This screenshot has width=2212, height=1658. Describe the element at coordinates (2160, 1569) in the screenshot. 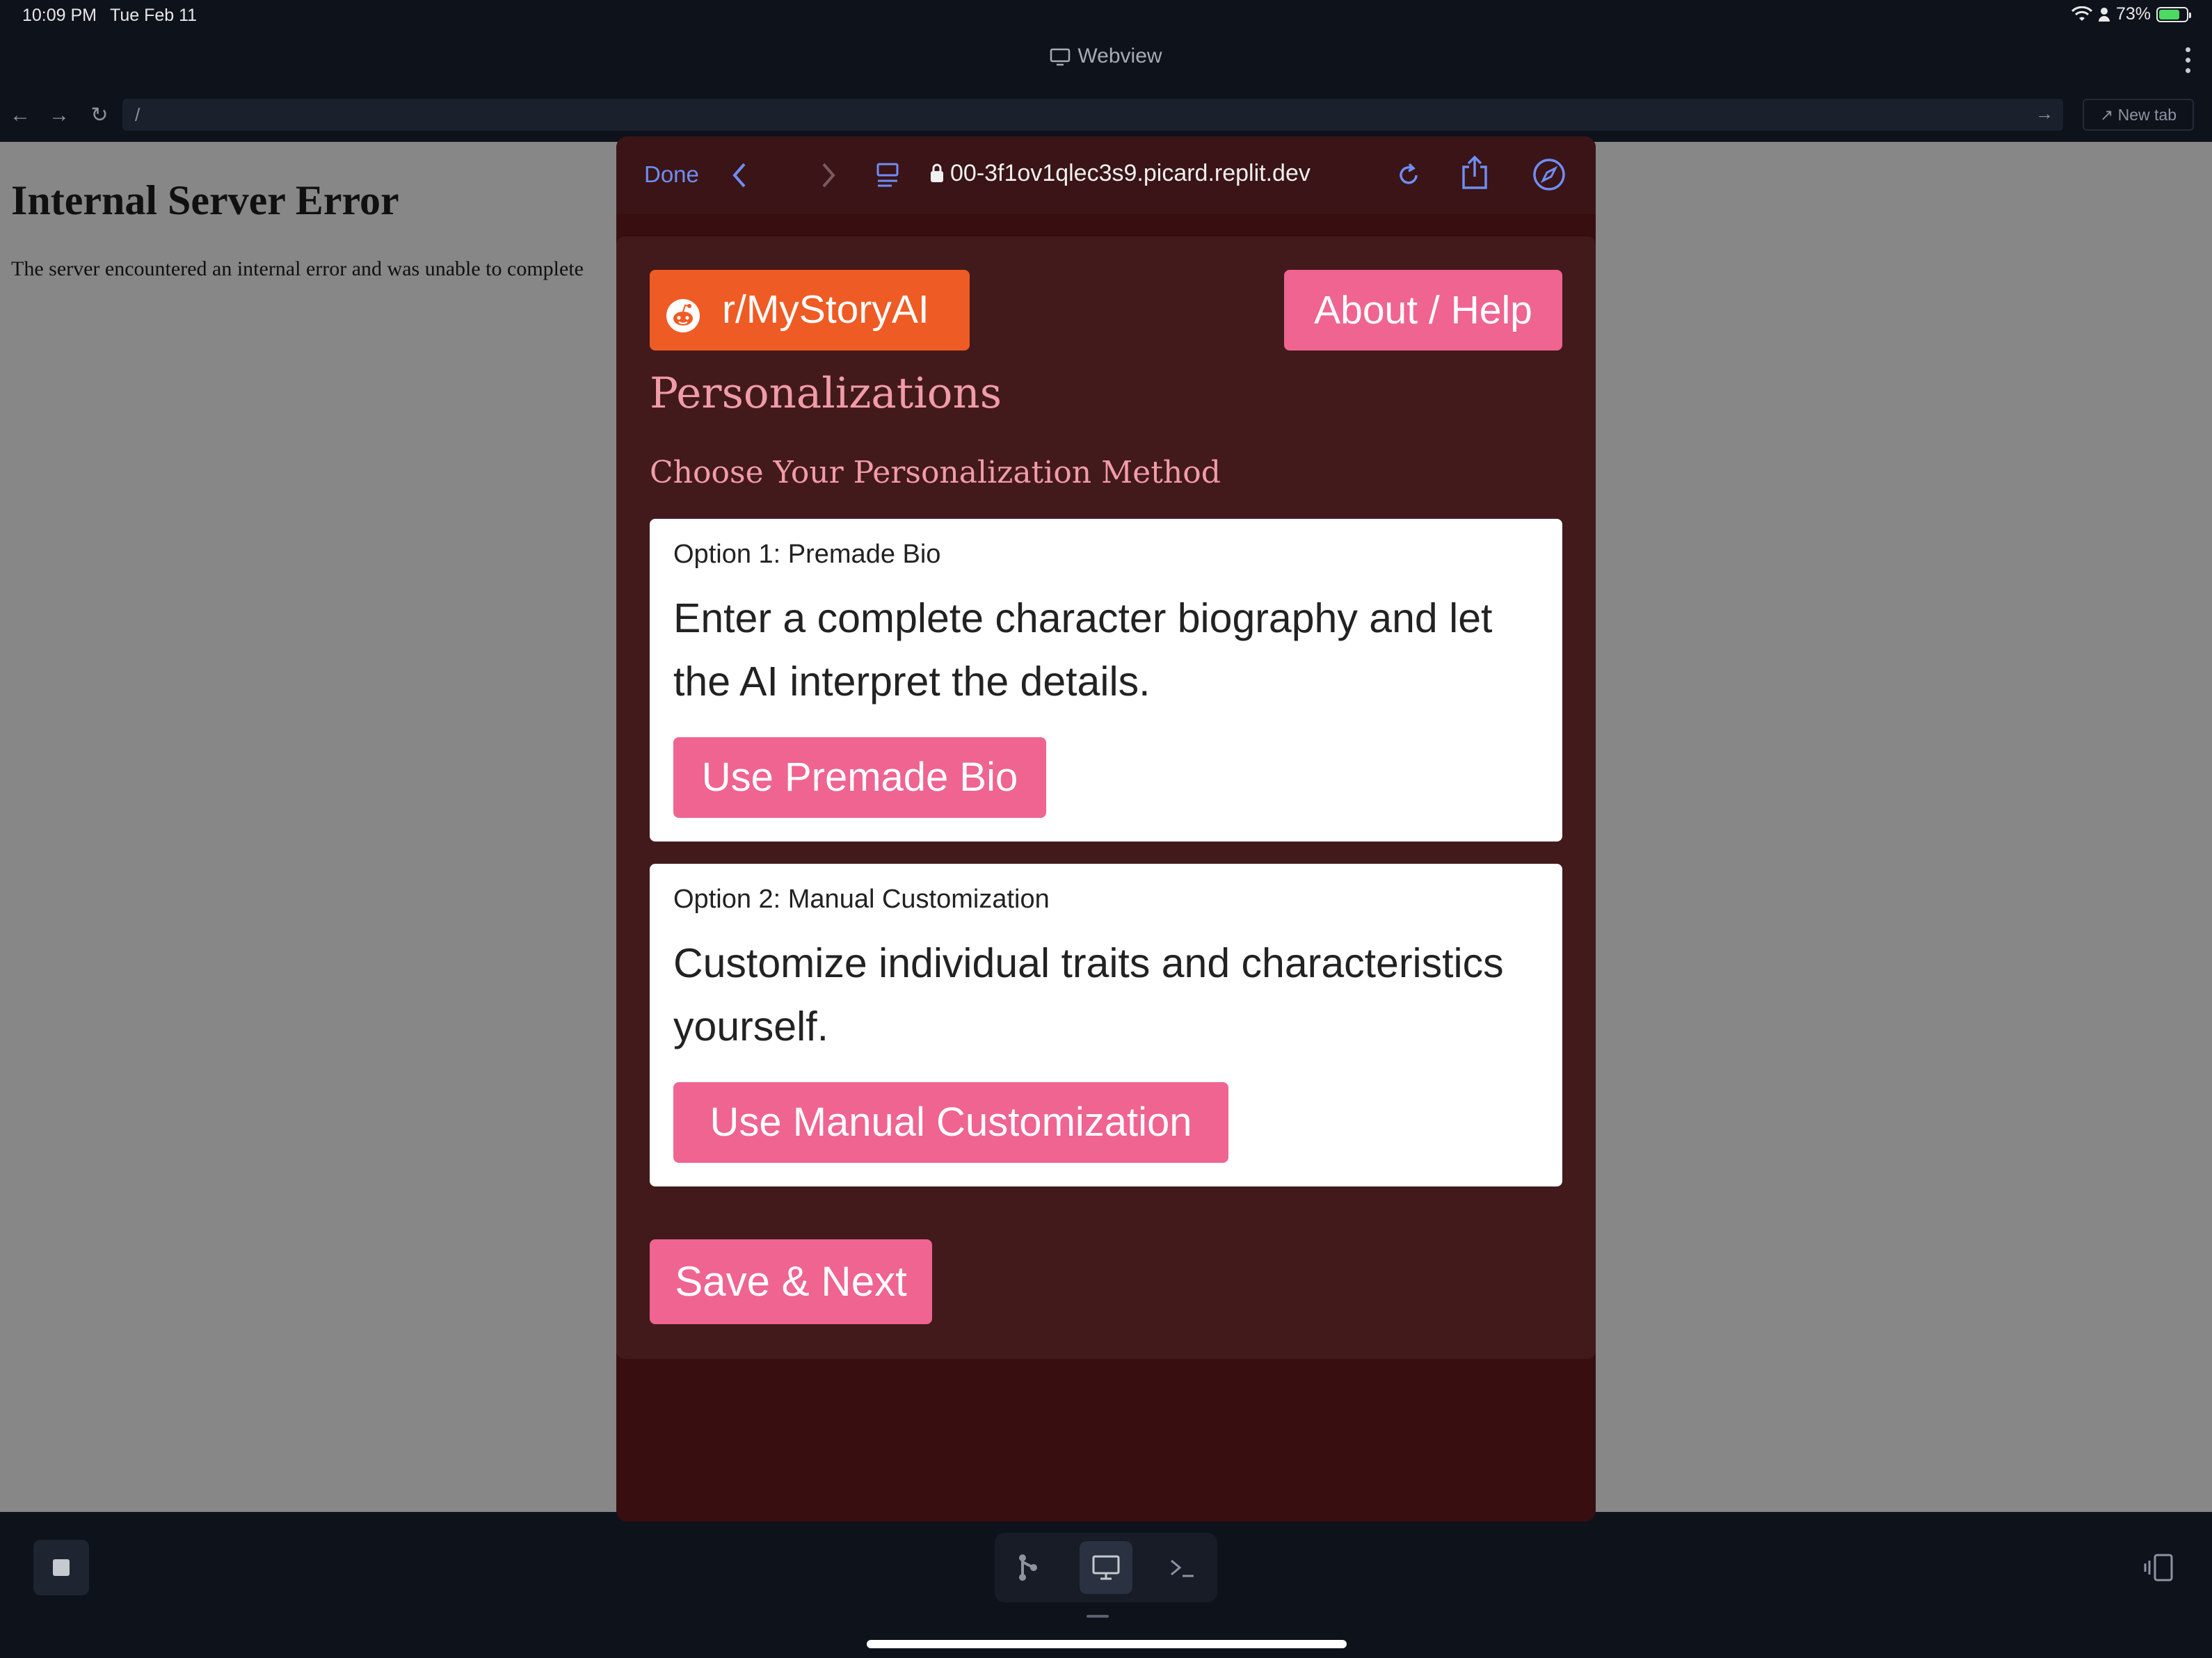

I see `side-panel-icon` at that location.